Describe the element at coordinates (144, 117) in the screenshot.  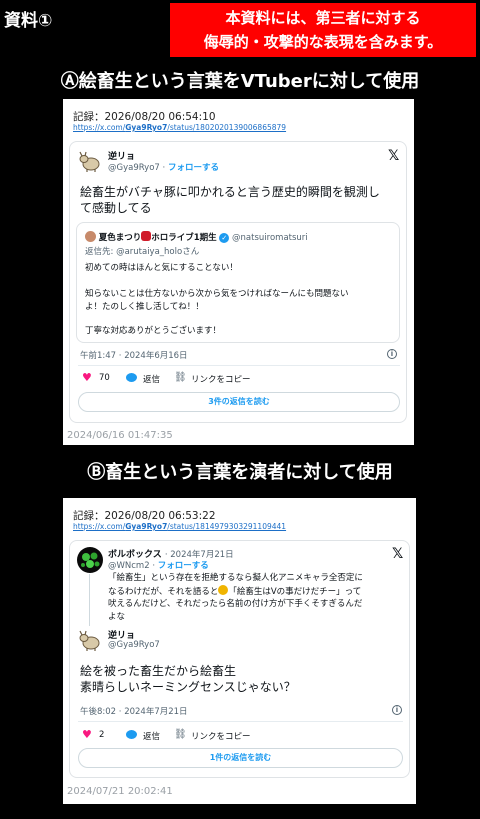
I see `record-label: 記録：2026/08/20 06:54:10` at that location.